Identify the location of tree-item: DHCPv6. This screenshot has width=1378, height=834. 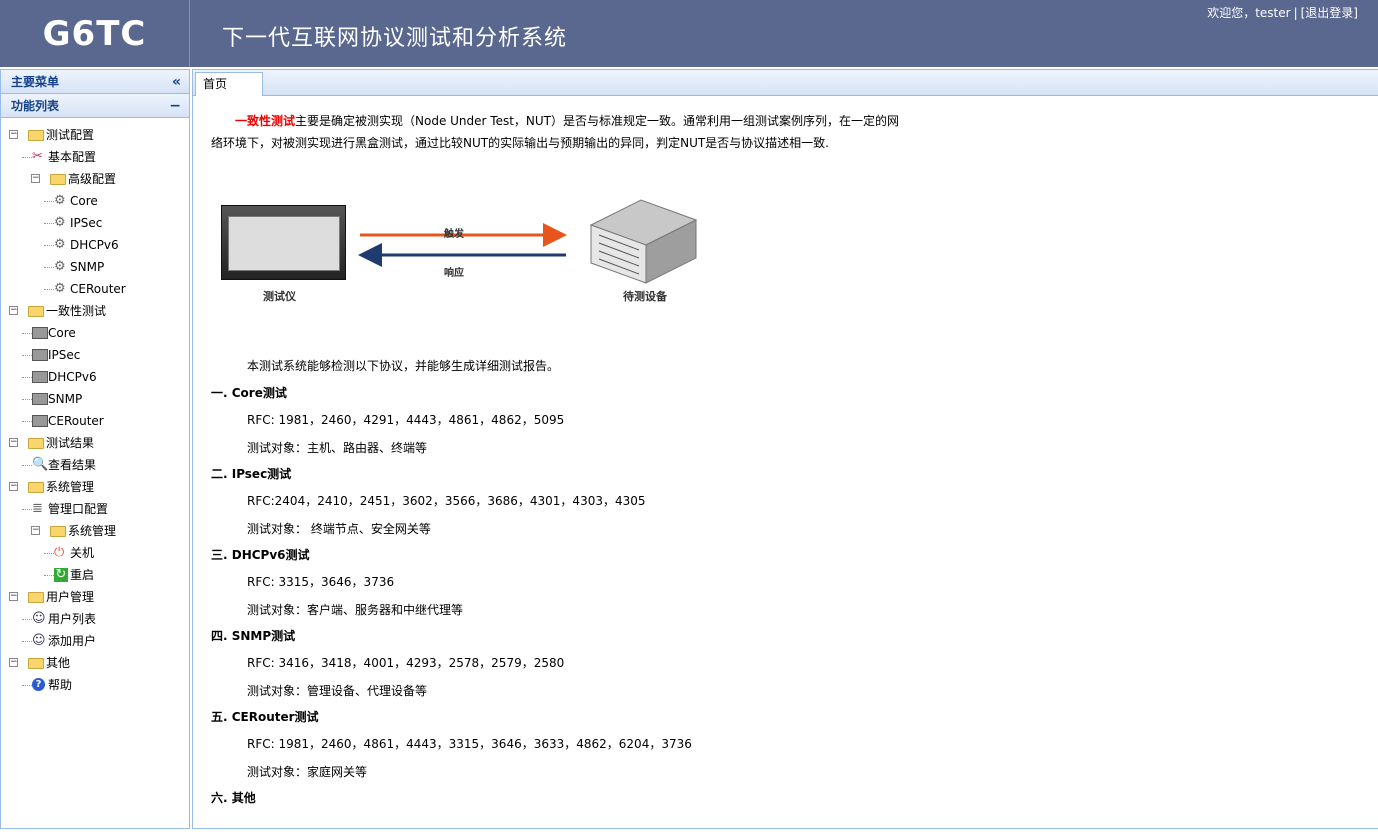
(95, 377).